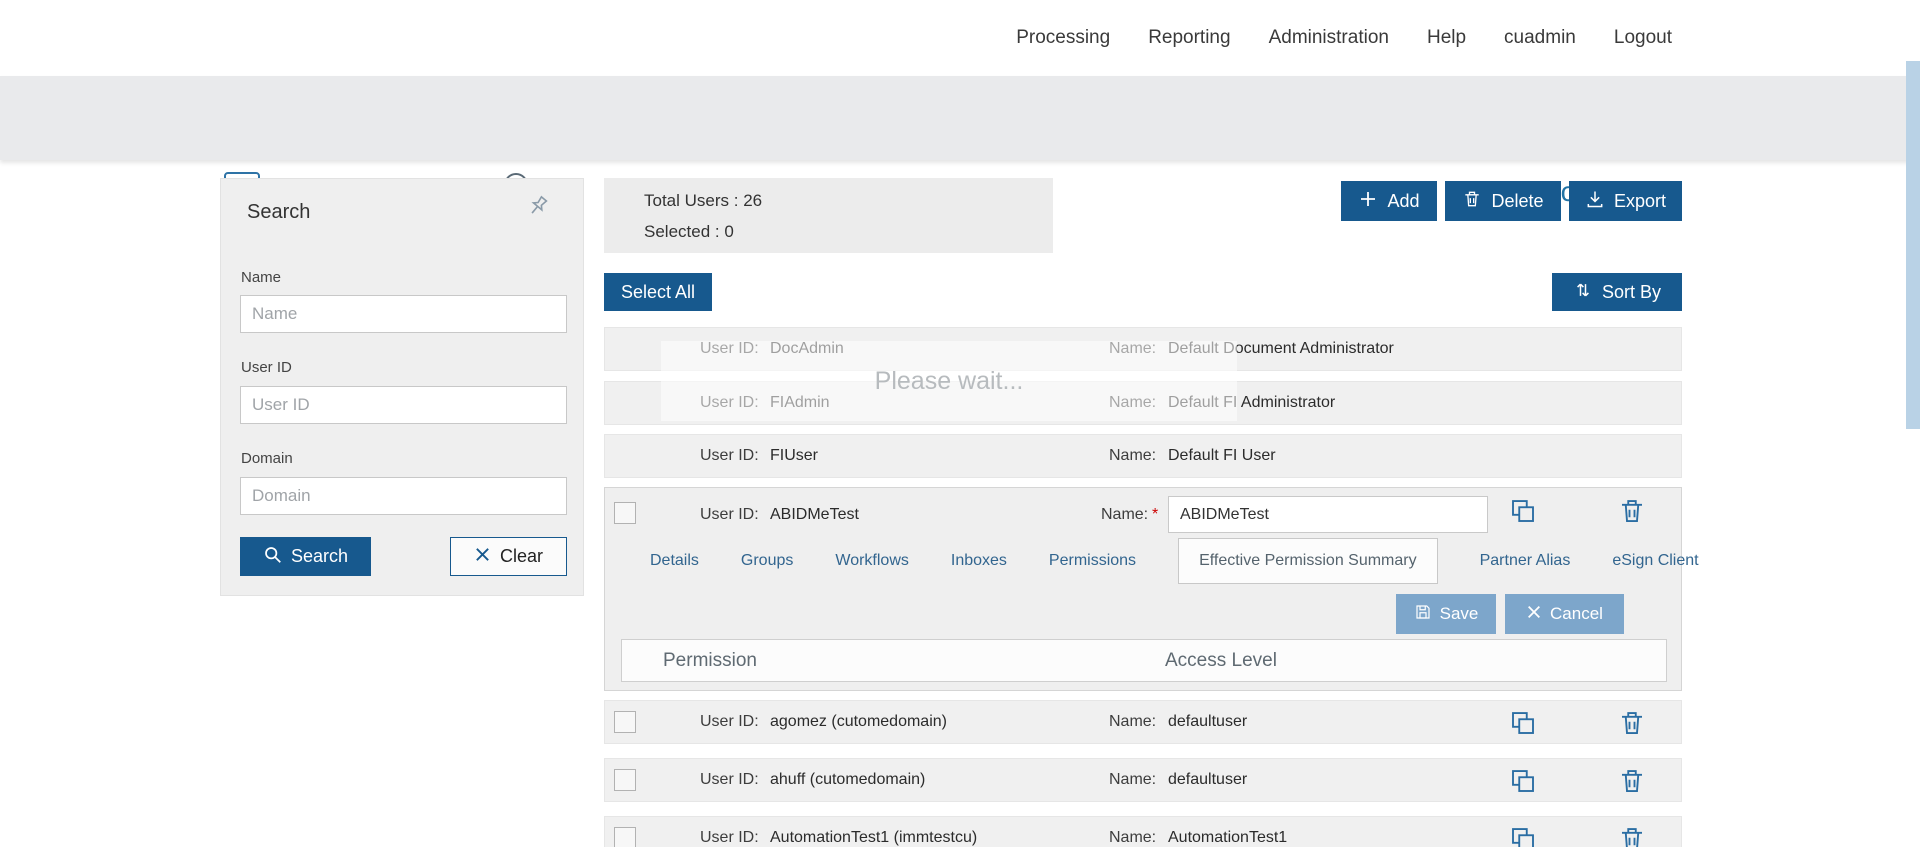  I want to click on search-button: Search, so click(305, 556).